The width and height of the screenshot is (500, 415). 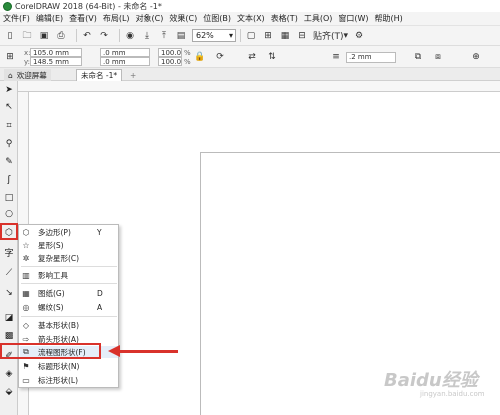 I want to click on interactive-fill-icon: ◈, so click(x=9, y=373).